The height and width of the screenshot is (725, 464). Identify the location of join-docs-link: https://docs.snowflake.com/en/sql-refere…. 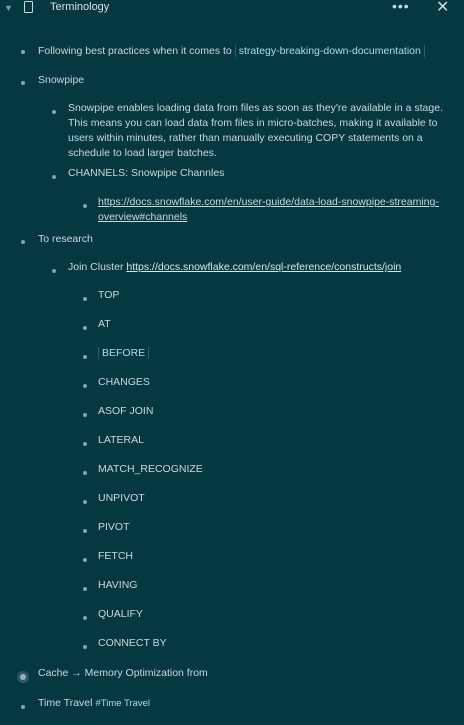
(263, 267).